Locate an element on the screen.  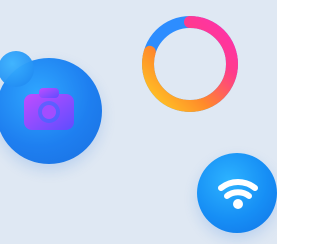
camera-icon is located at coordinates (49, 109).